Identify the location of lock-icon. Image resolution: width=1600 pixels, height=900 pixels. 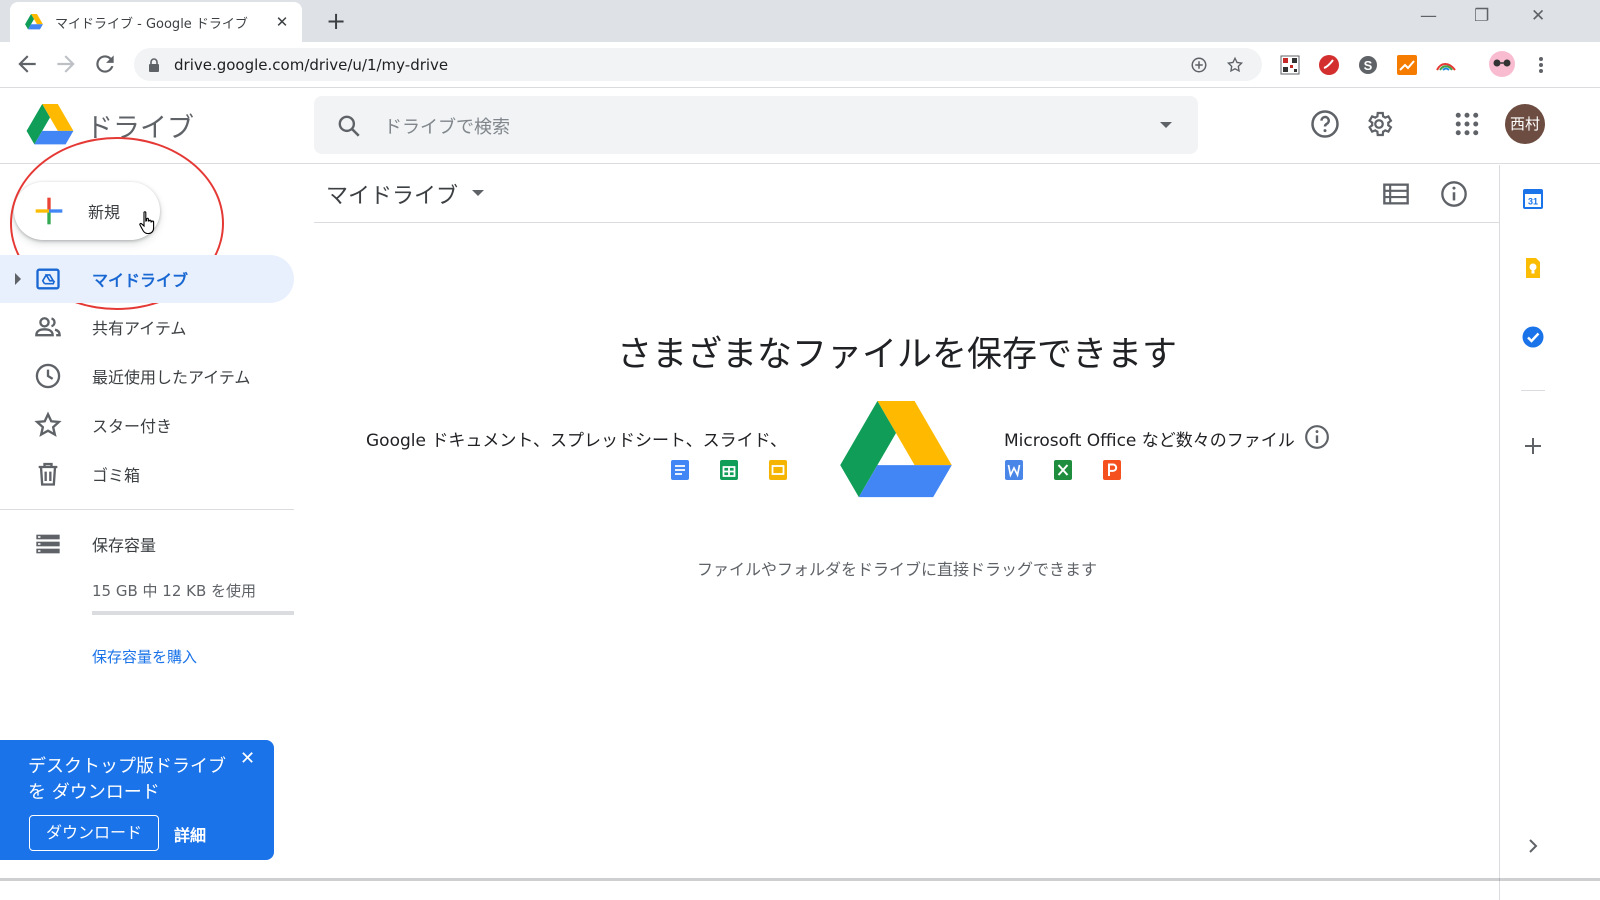
(154, 64).